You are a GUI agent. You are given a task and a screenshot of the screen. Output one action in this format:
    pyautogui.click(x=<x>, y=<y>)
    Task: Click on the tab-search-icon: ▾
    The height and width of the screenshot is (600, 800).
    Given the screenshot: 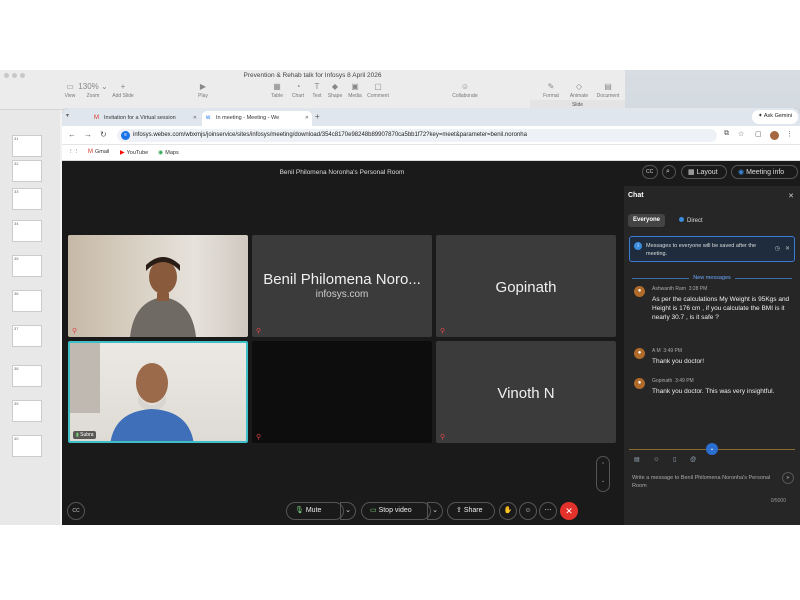 What is the action you would take?
    pyautogui.click(x=67, y=115)
    